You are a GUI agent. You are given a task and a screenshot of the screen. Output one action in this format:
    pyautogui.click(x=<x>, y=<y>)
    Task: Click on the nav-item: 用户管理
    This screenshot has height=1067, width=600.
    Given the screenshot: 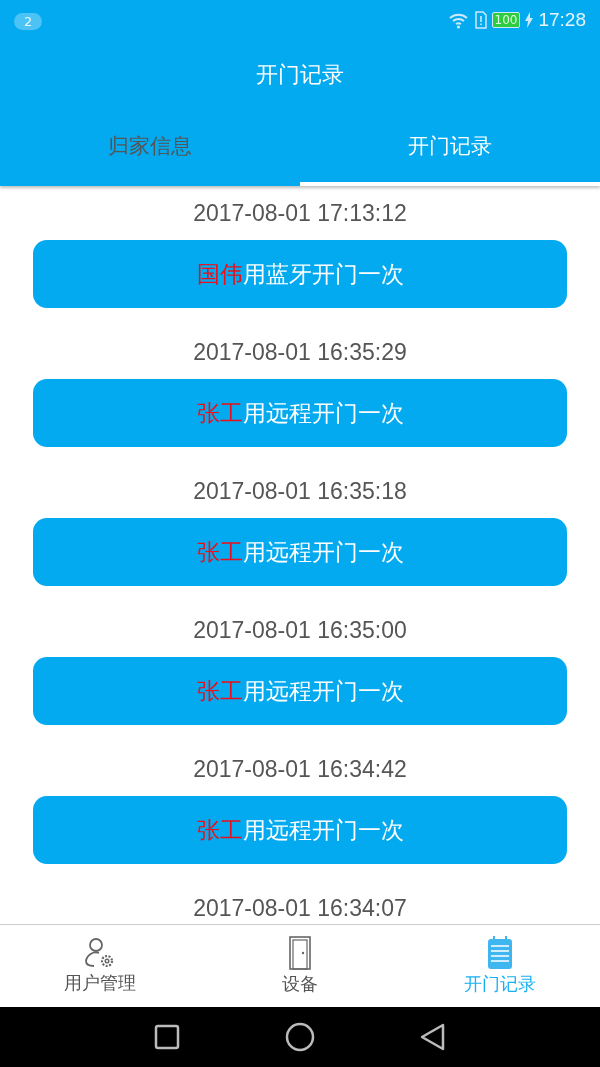 What is the action you would take?
    pyautogui.click(x=100, y=983)
    